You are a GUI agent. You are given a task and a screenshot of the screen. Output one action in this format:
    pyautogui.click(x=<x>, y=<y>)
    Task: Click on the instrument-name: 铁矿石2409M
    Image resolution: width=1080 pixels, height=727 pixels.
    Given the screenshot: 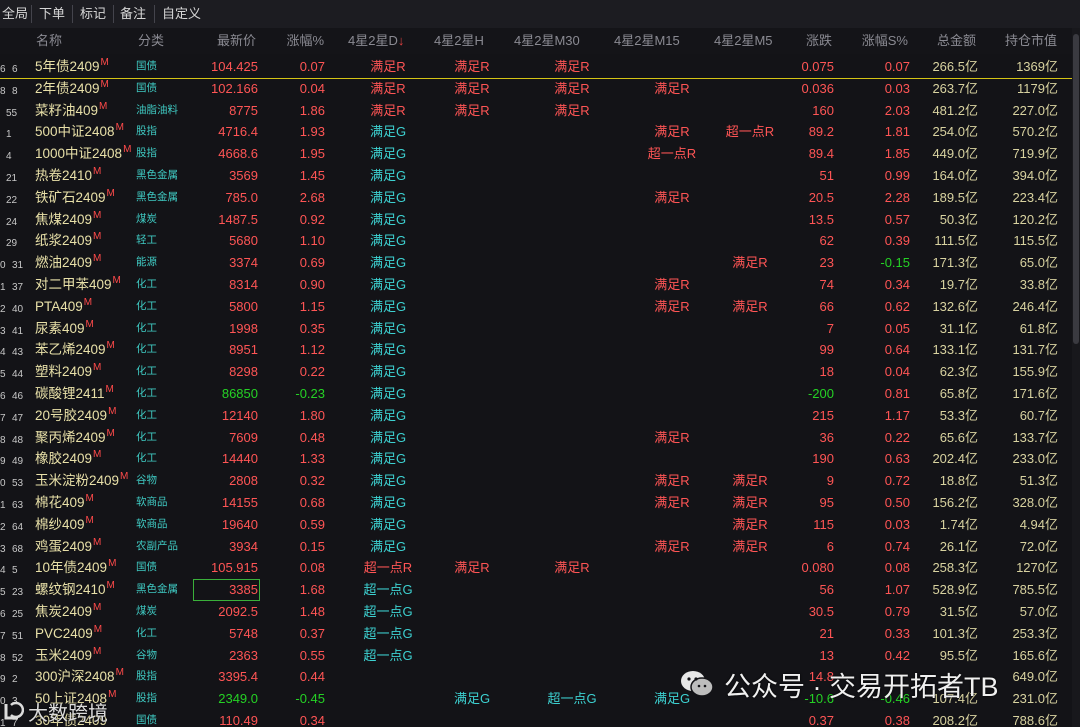 What is the action you would take?
    pyautogui.click(x=75, y=198)
    